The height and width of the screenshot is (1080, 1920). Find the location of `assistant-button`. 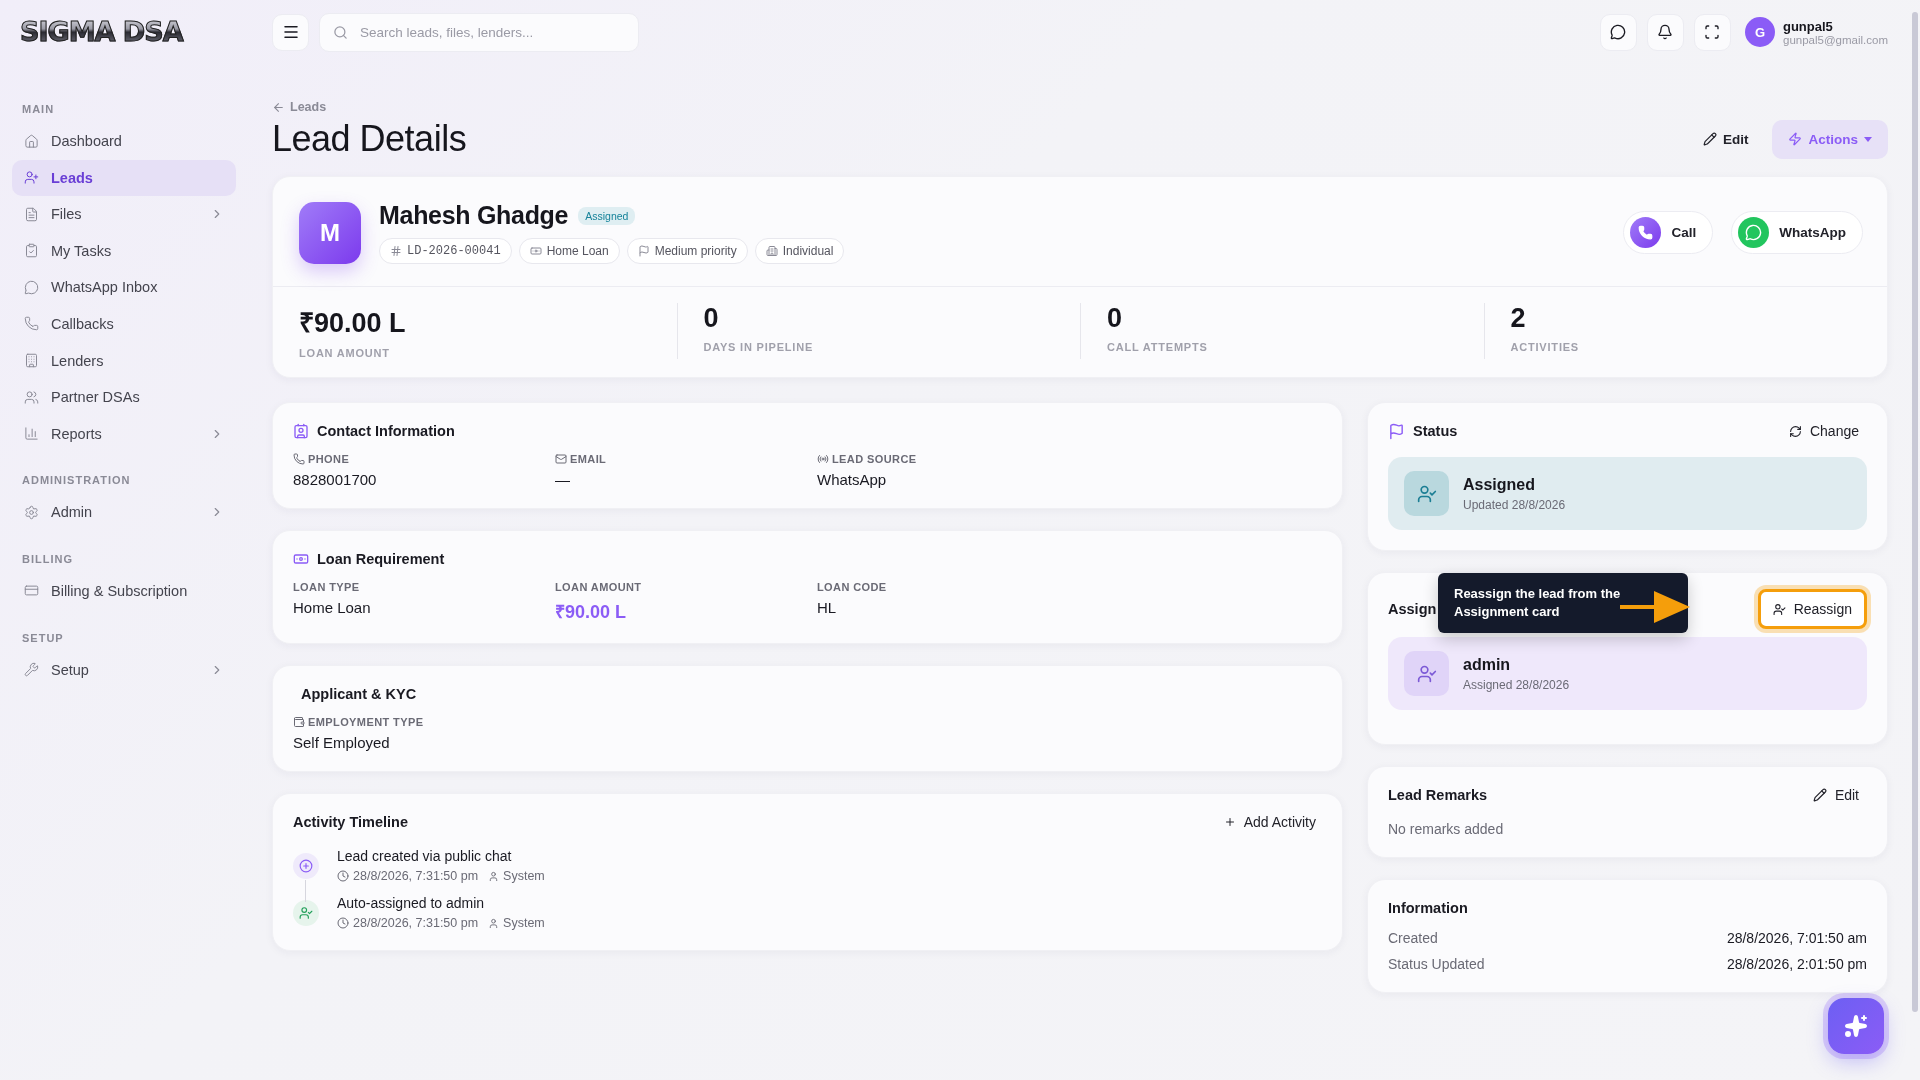

assistant-button is located at coordinates (1856, 1026).